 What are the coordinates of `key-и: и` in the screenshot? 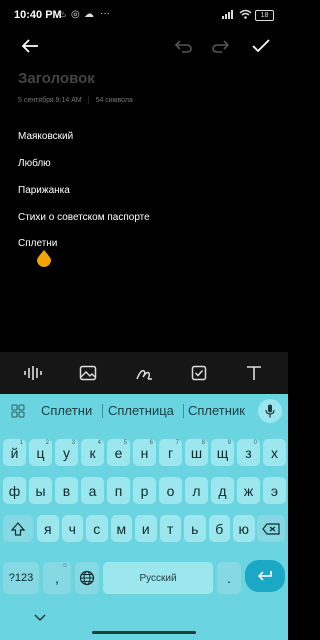 It's located at (146, 528).